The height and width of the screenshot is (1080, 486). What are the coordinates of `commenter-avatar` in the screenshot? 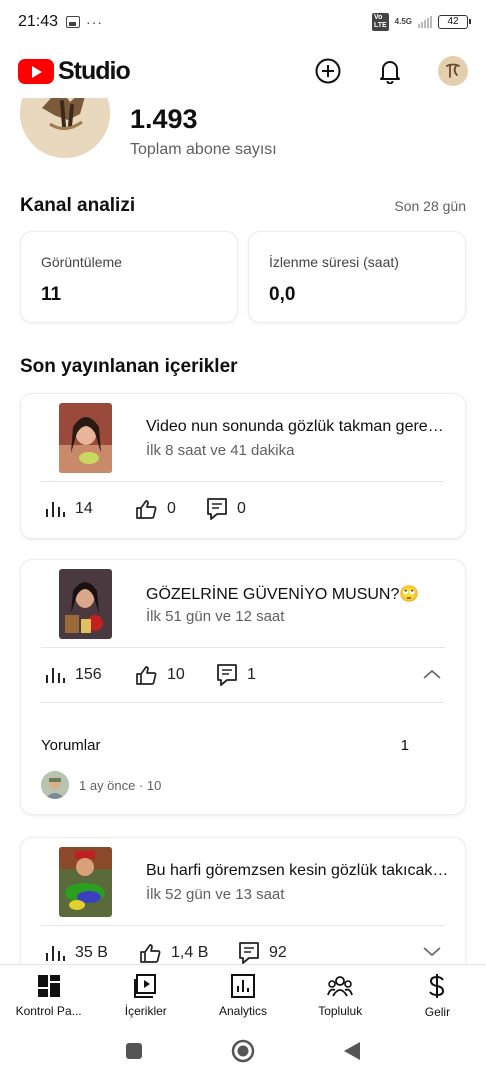 It's located at (55, 785).